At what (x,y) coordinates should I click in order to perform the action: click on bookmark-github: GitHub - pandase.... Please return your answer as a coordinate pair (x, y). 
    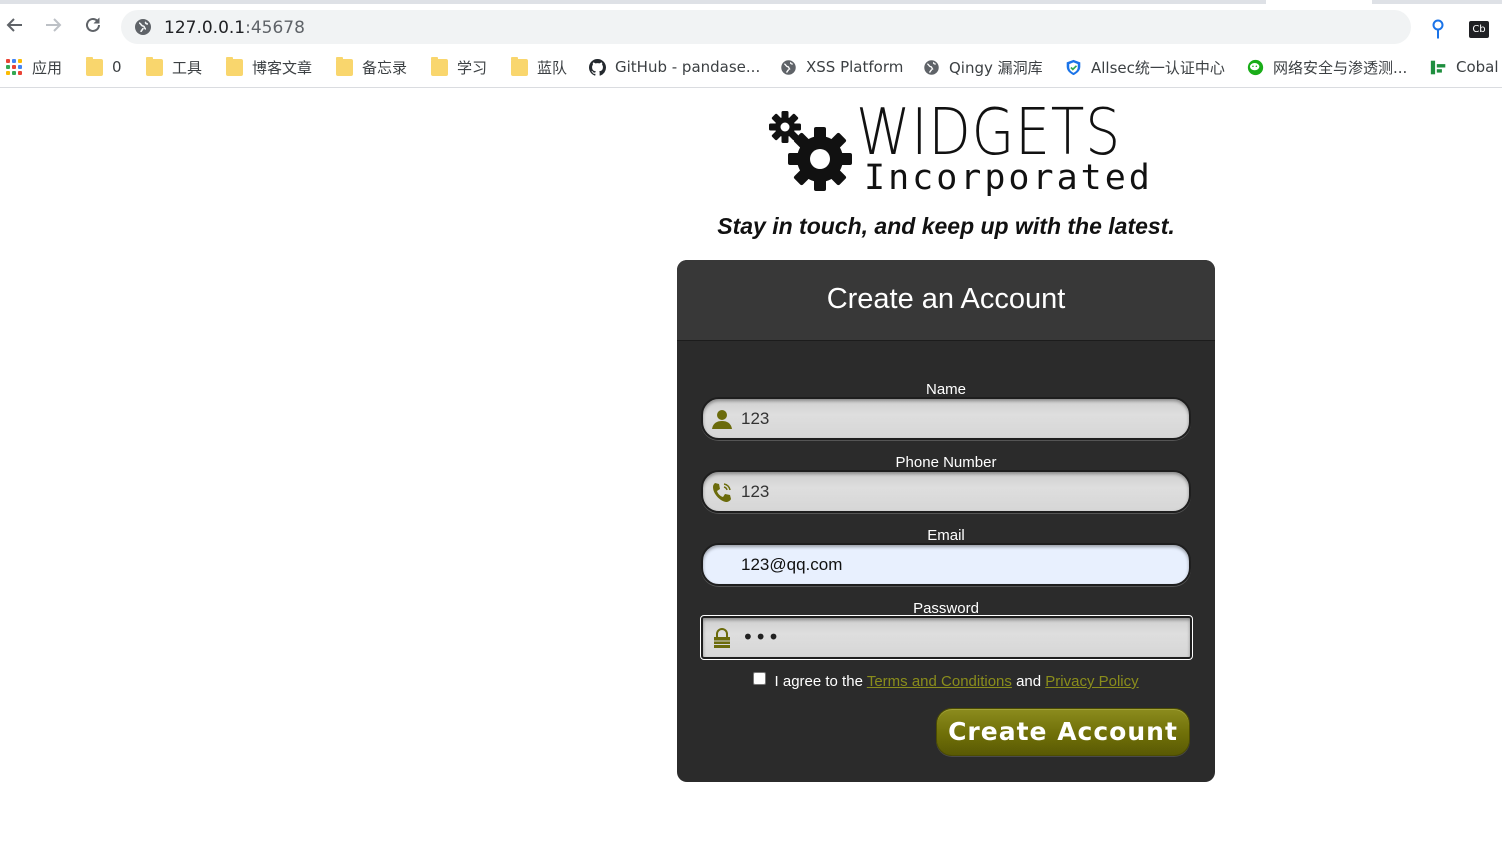
    Looking at the image, I should click on (674, 67).